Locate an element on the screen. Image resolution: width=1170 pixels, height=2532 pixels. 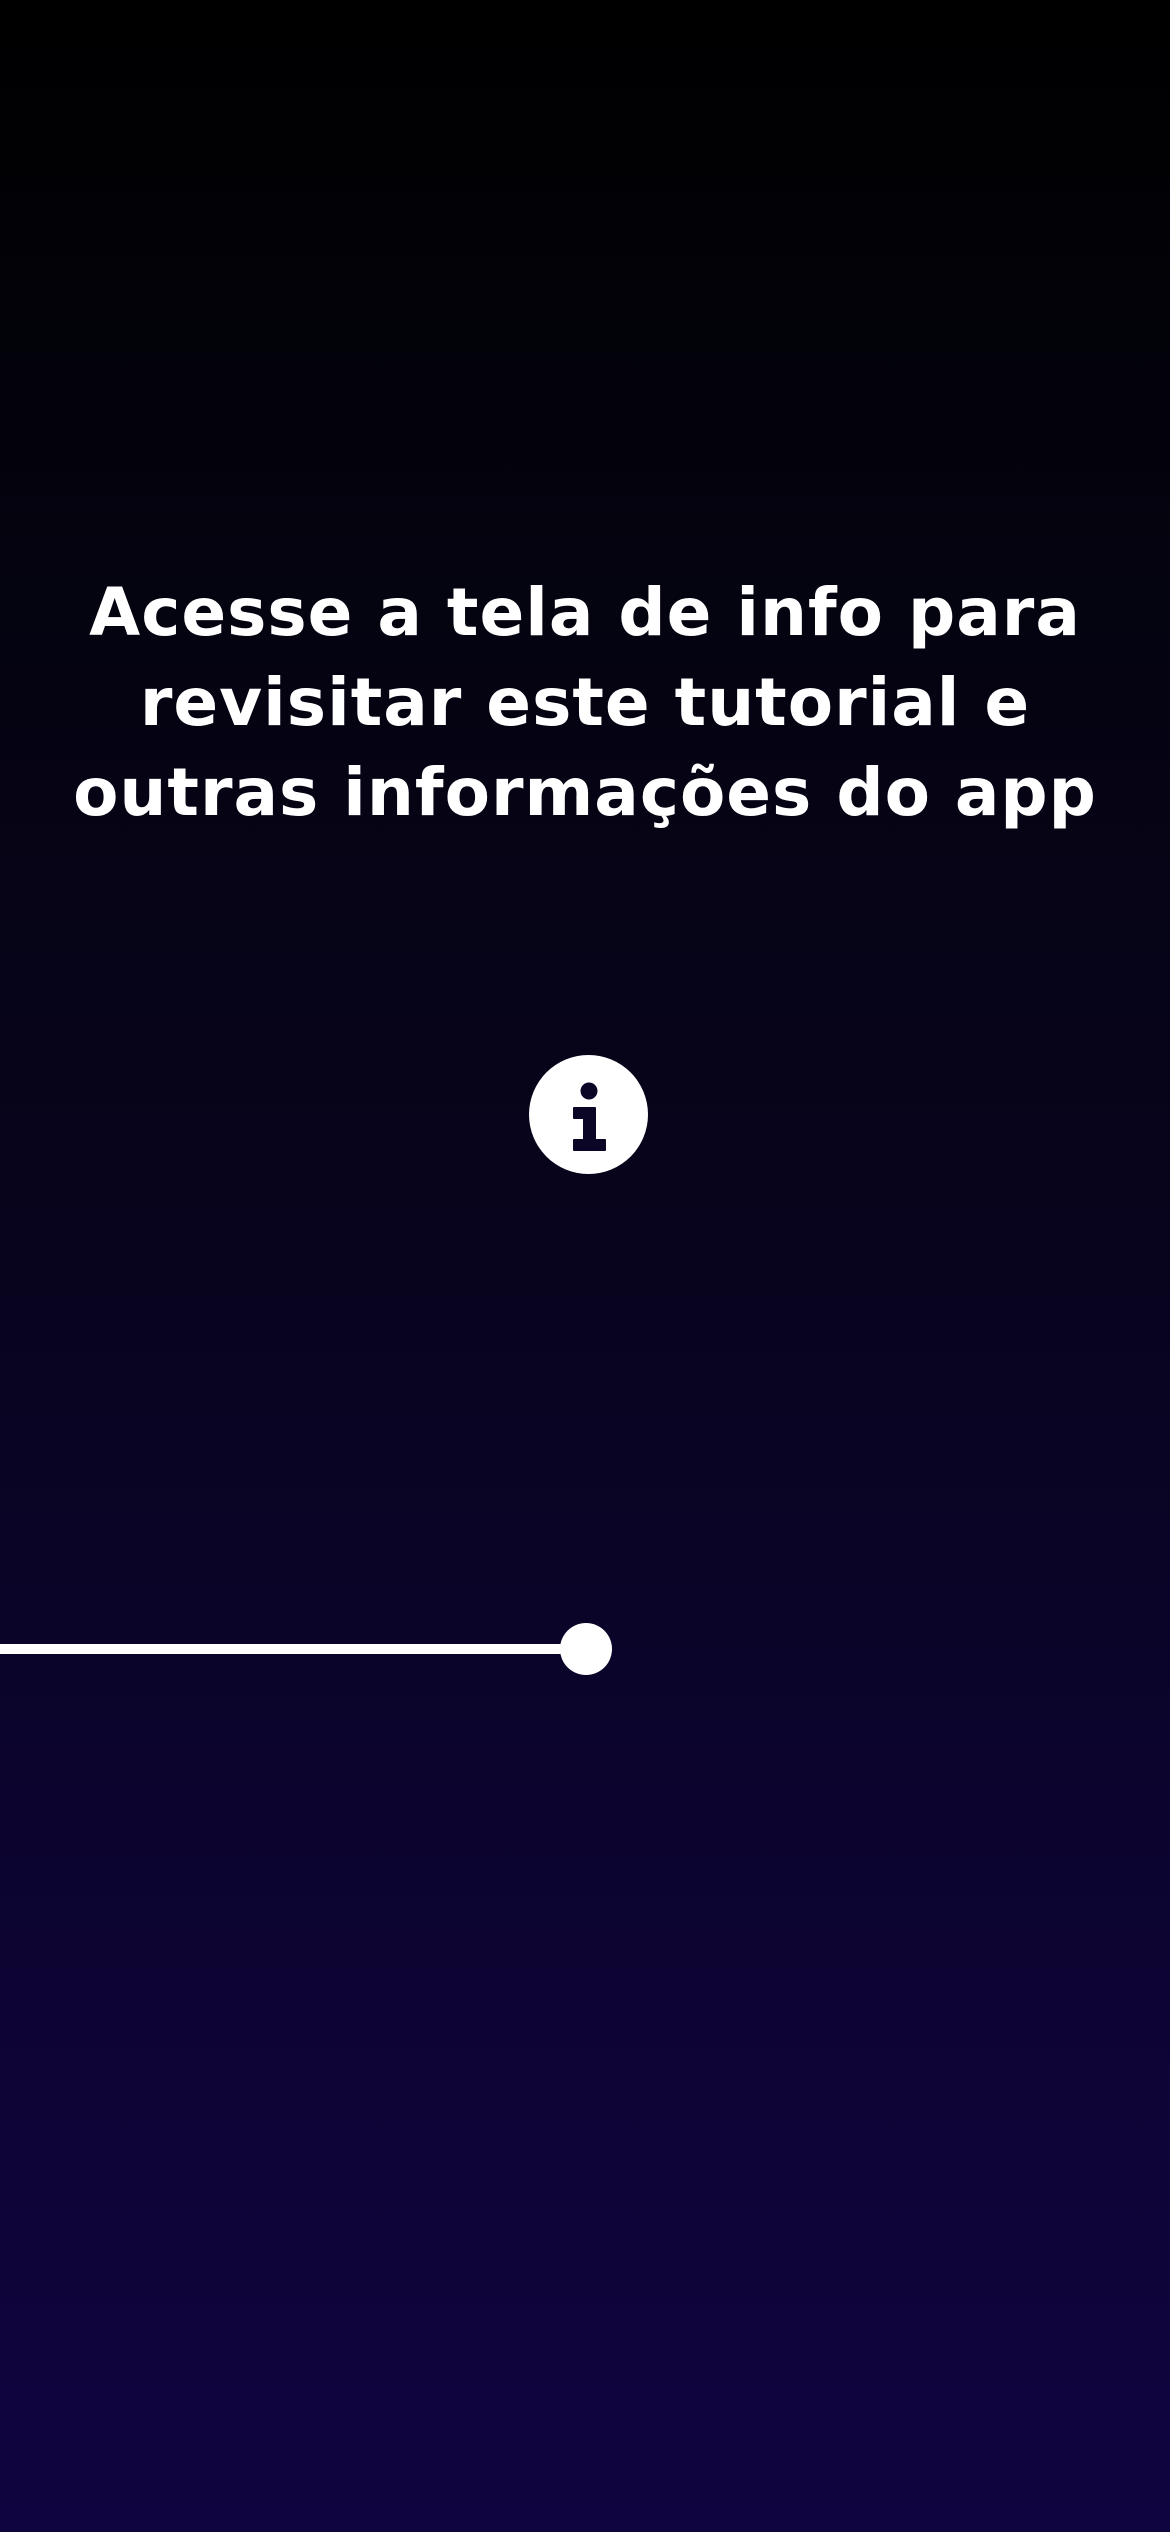
tutorial-message-line-2: revisitar este tutorial e is located at coordinates (585, 702).